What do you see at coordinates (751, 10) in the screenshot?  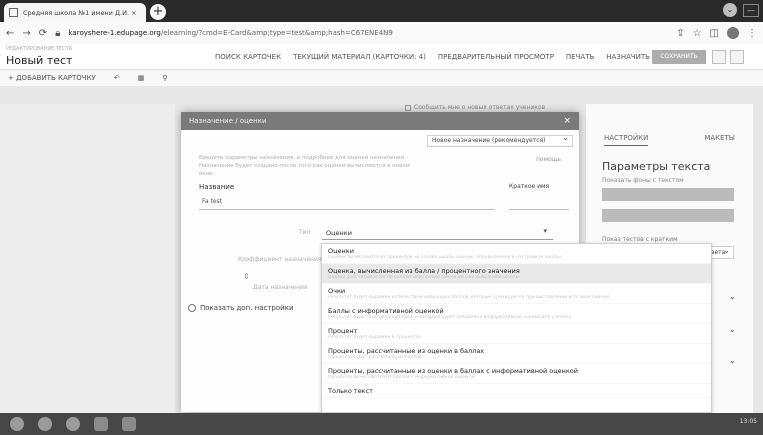 I see `minimize-button: —` at bounding box center [751, 10].